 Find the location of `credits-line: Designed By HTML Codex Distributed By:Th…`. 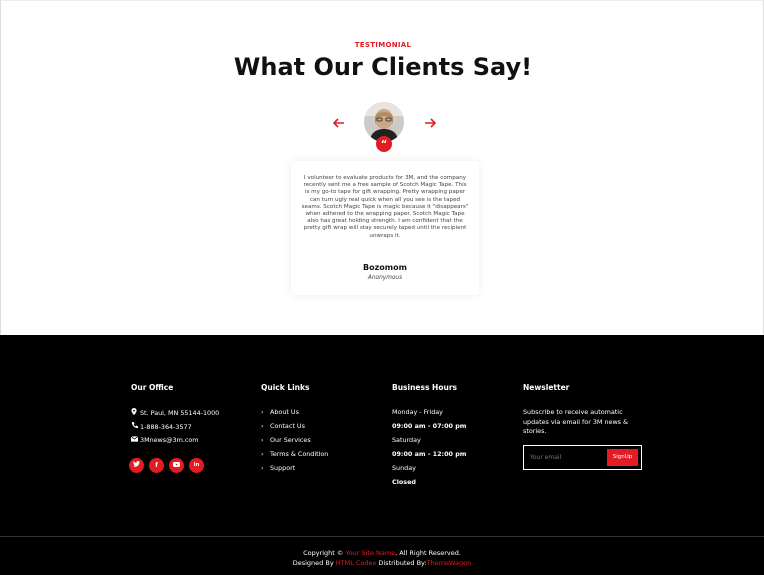

credits-line: Designed By HTML Codex Distributed By:Th… is located at coordinates (382, 563).